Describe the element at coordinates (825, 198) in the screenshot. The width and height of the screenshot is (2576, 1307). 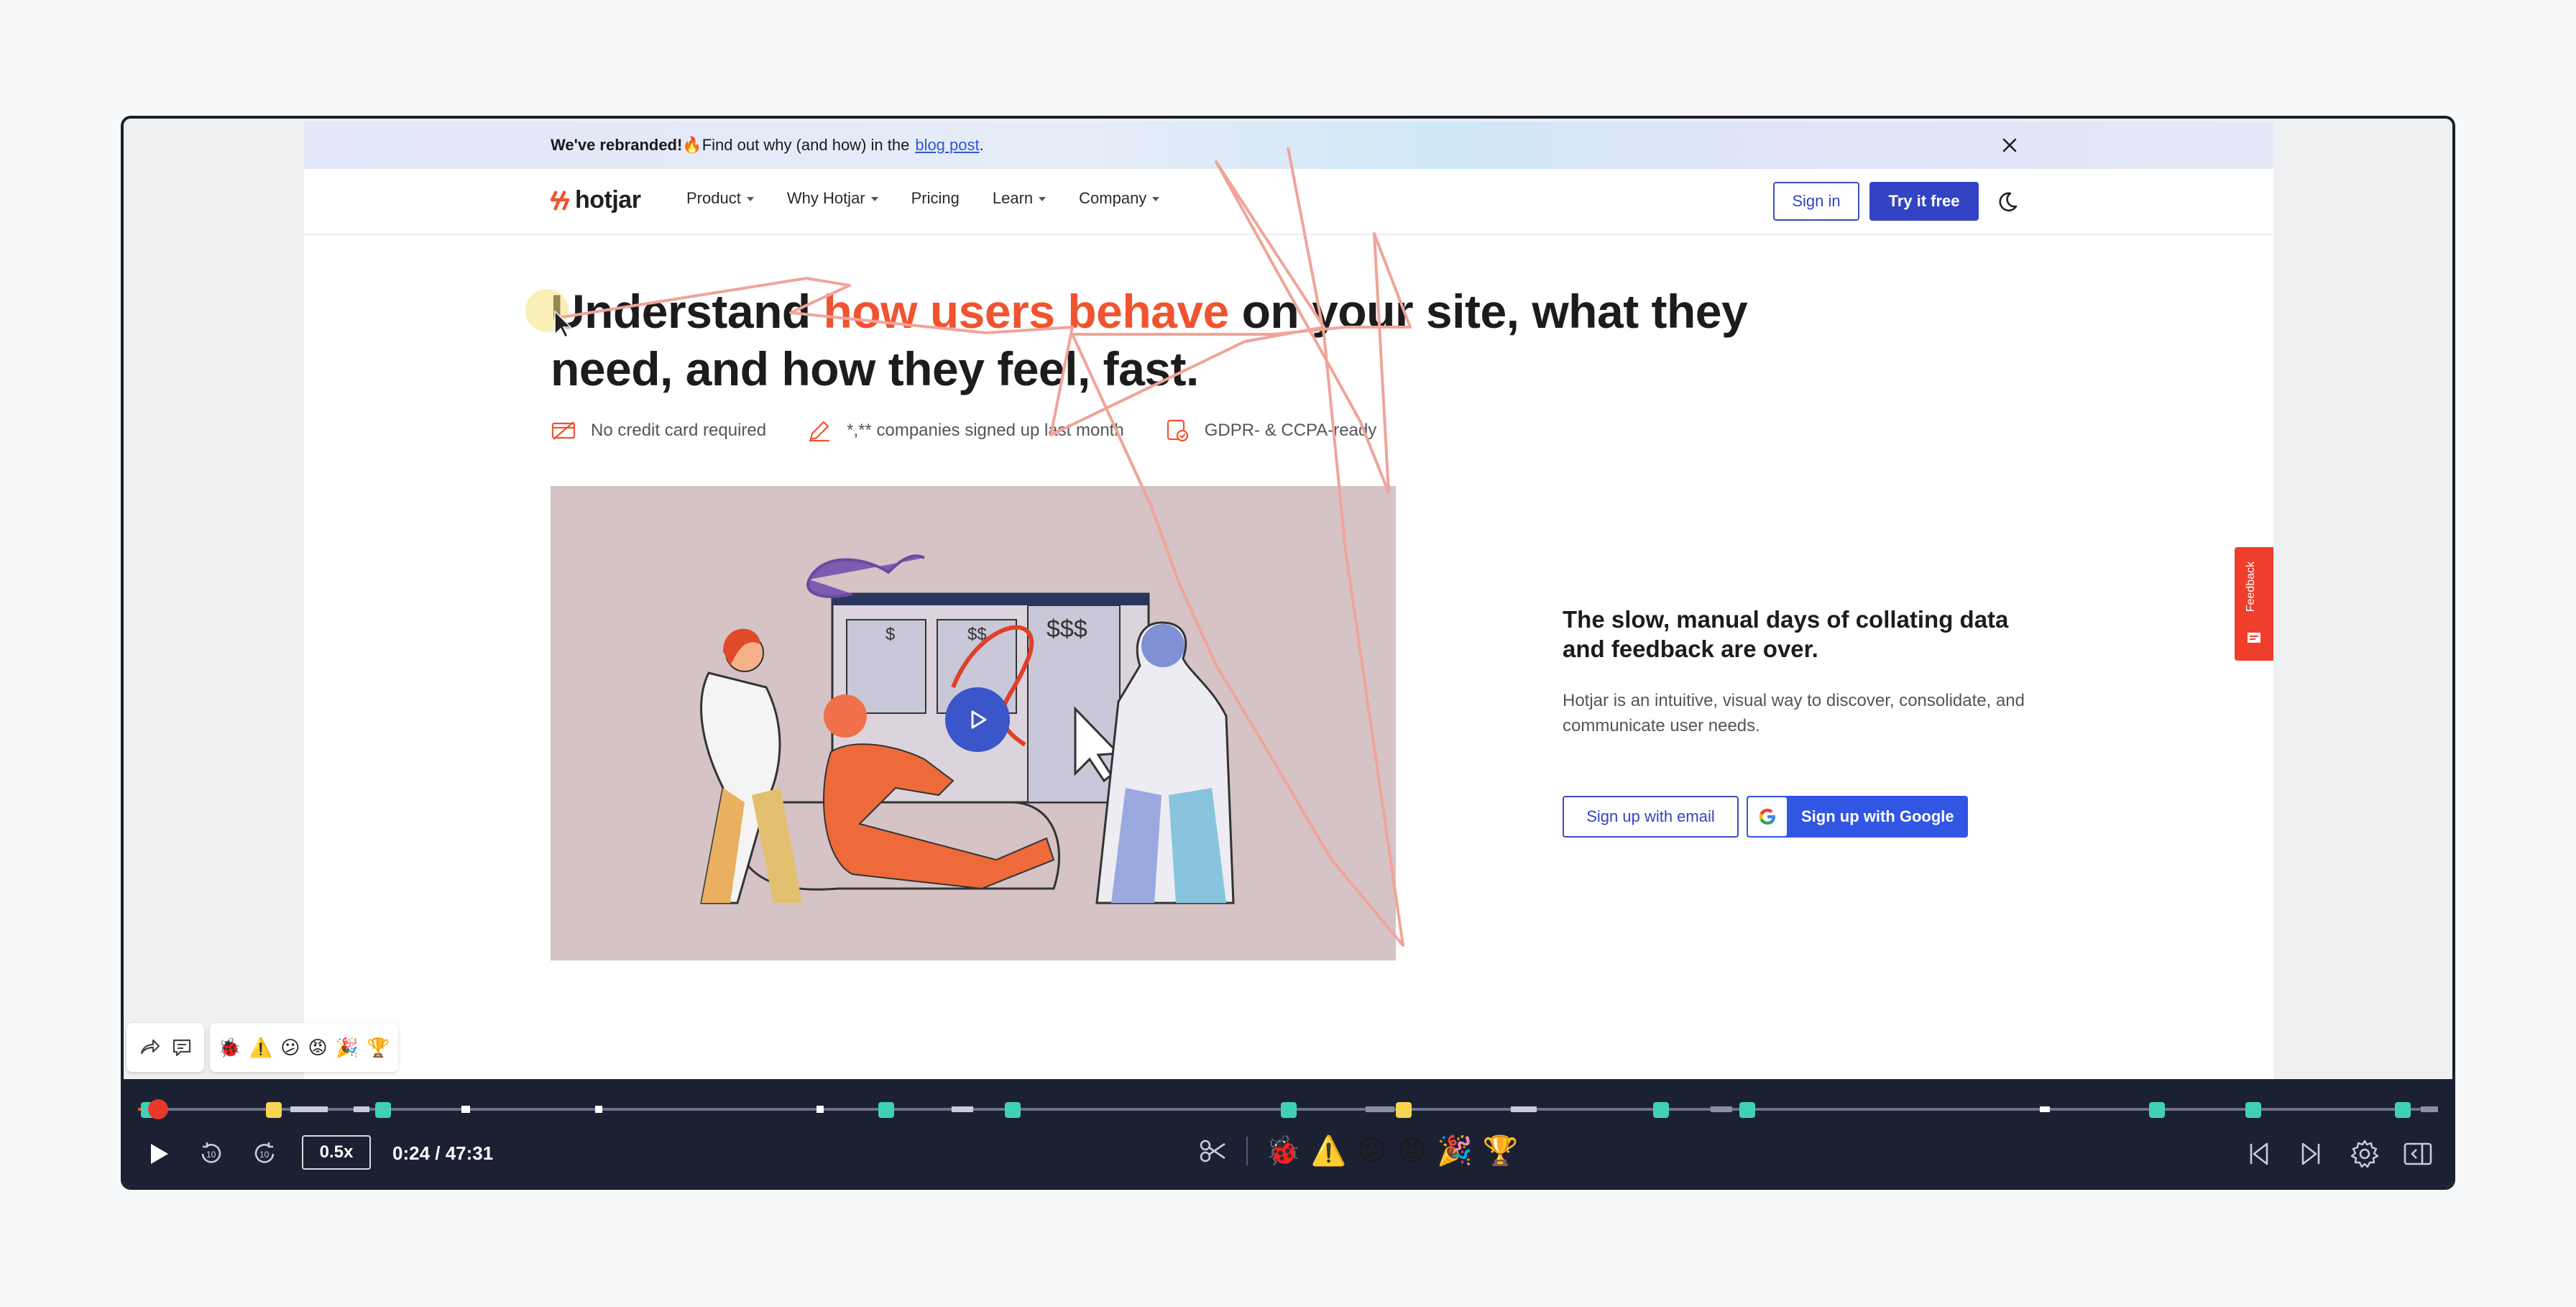
I see `nav-item-label: Why Hotjar` at that location.